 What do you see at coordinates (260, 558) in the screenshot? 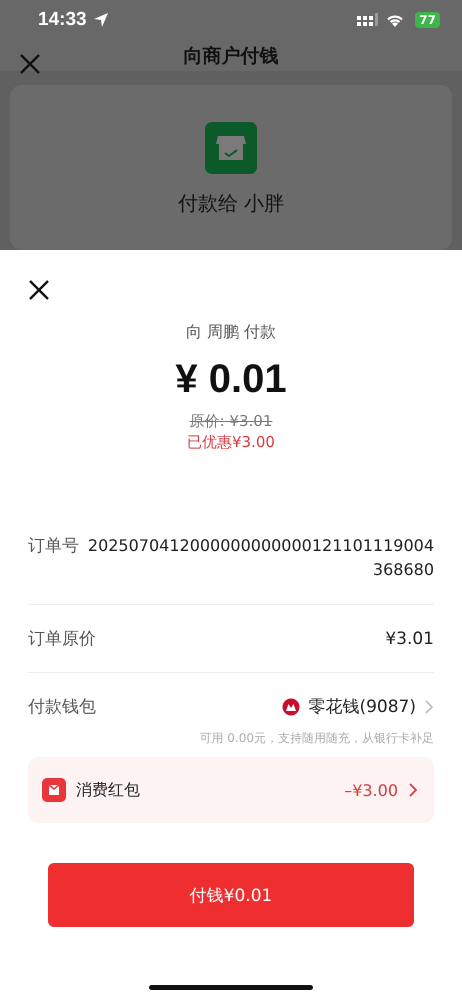
I see `order-number: 2025070412000000000000121101119004368680` at bounding box center [260, 558].